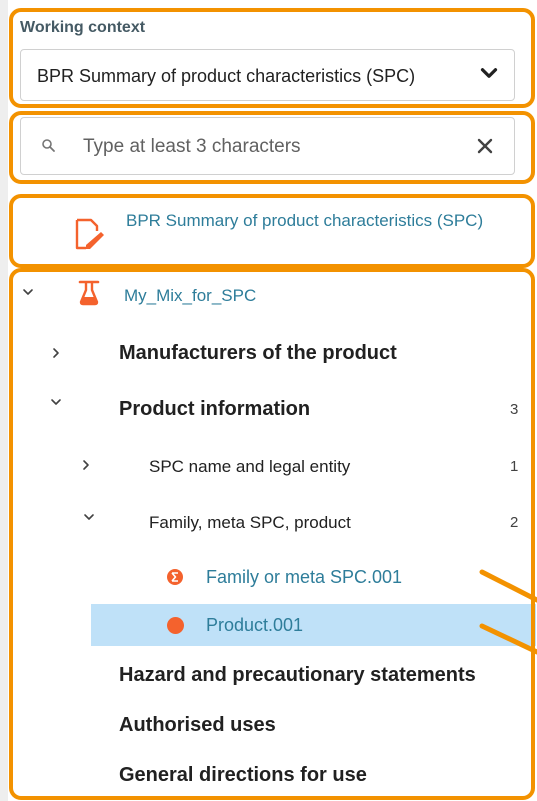 The width and height of the screenshot is (537, 801). Describe the element at coordinates (508, 612) in the screenshot. I see `callout-lines` at that location.